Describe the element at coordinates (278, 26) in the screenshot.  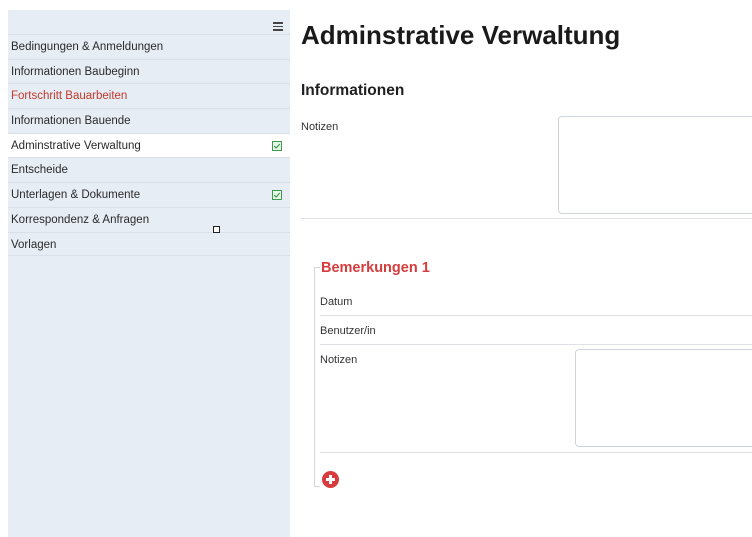
I see `hamburger-icon` at that location.